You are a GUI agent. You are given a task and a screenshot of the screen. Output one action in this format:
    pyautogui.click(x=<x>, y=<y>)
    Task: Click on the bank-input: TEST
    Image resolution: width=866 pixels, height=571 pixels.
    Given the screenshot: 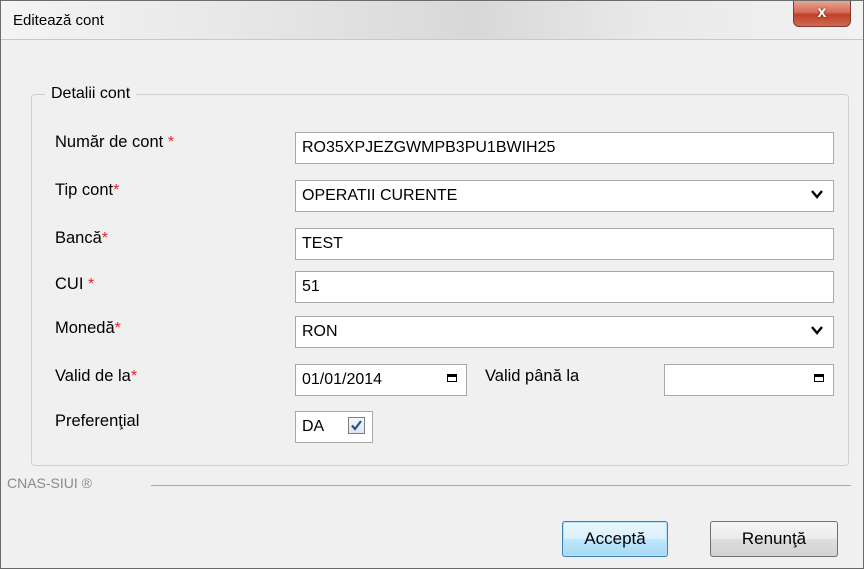 What is the action you would take?
    pyautogui.click(x=564, y=244)
    